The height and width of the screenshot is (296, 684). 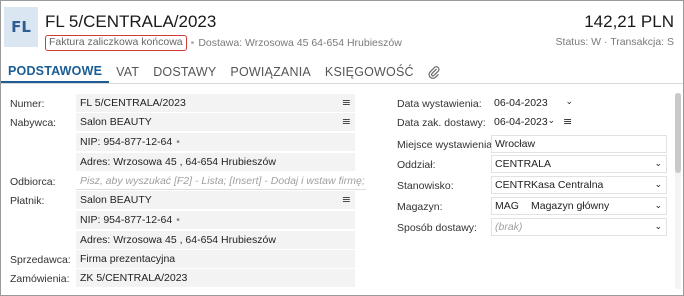 I want to click on stanowisko-select: CENTR Kasa Centralna ⌄, so click(x=579, y=185).